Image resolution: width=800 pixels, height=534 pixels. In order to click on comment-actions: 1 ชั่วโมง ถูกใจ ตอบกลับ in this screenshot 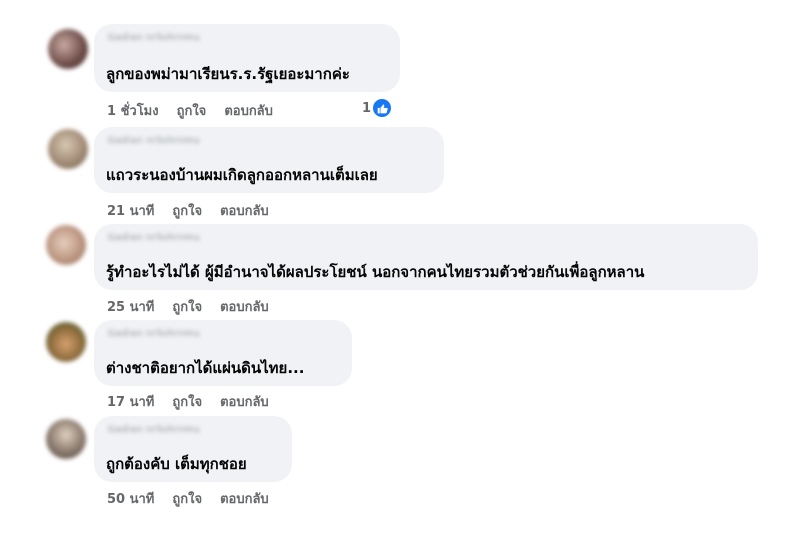, I will do `click(190, 110)`.